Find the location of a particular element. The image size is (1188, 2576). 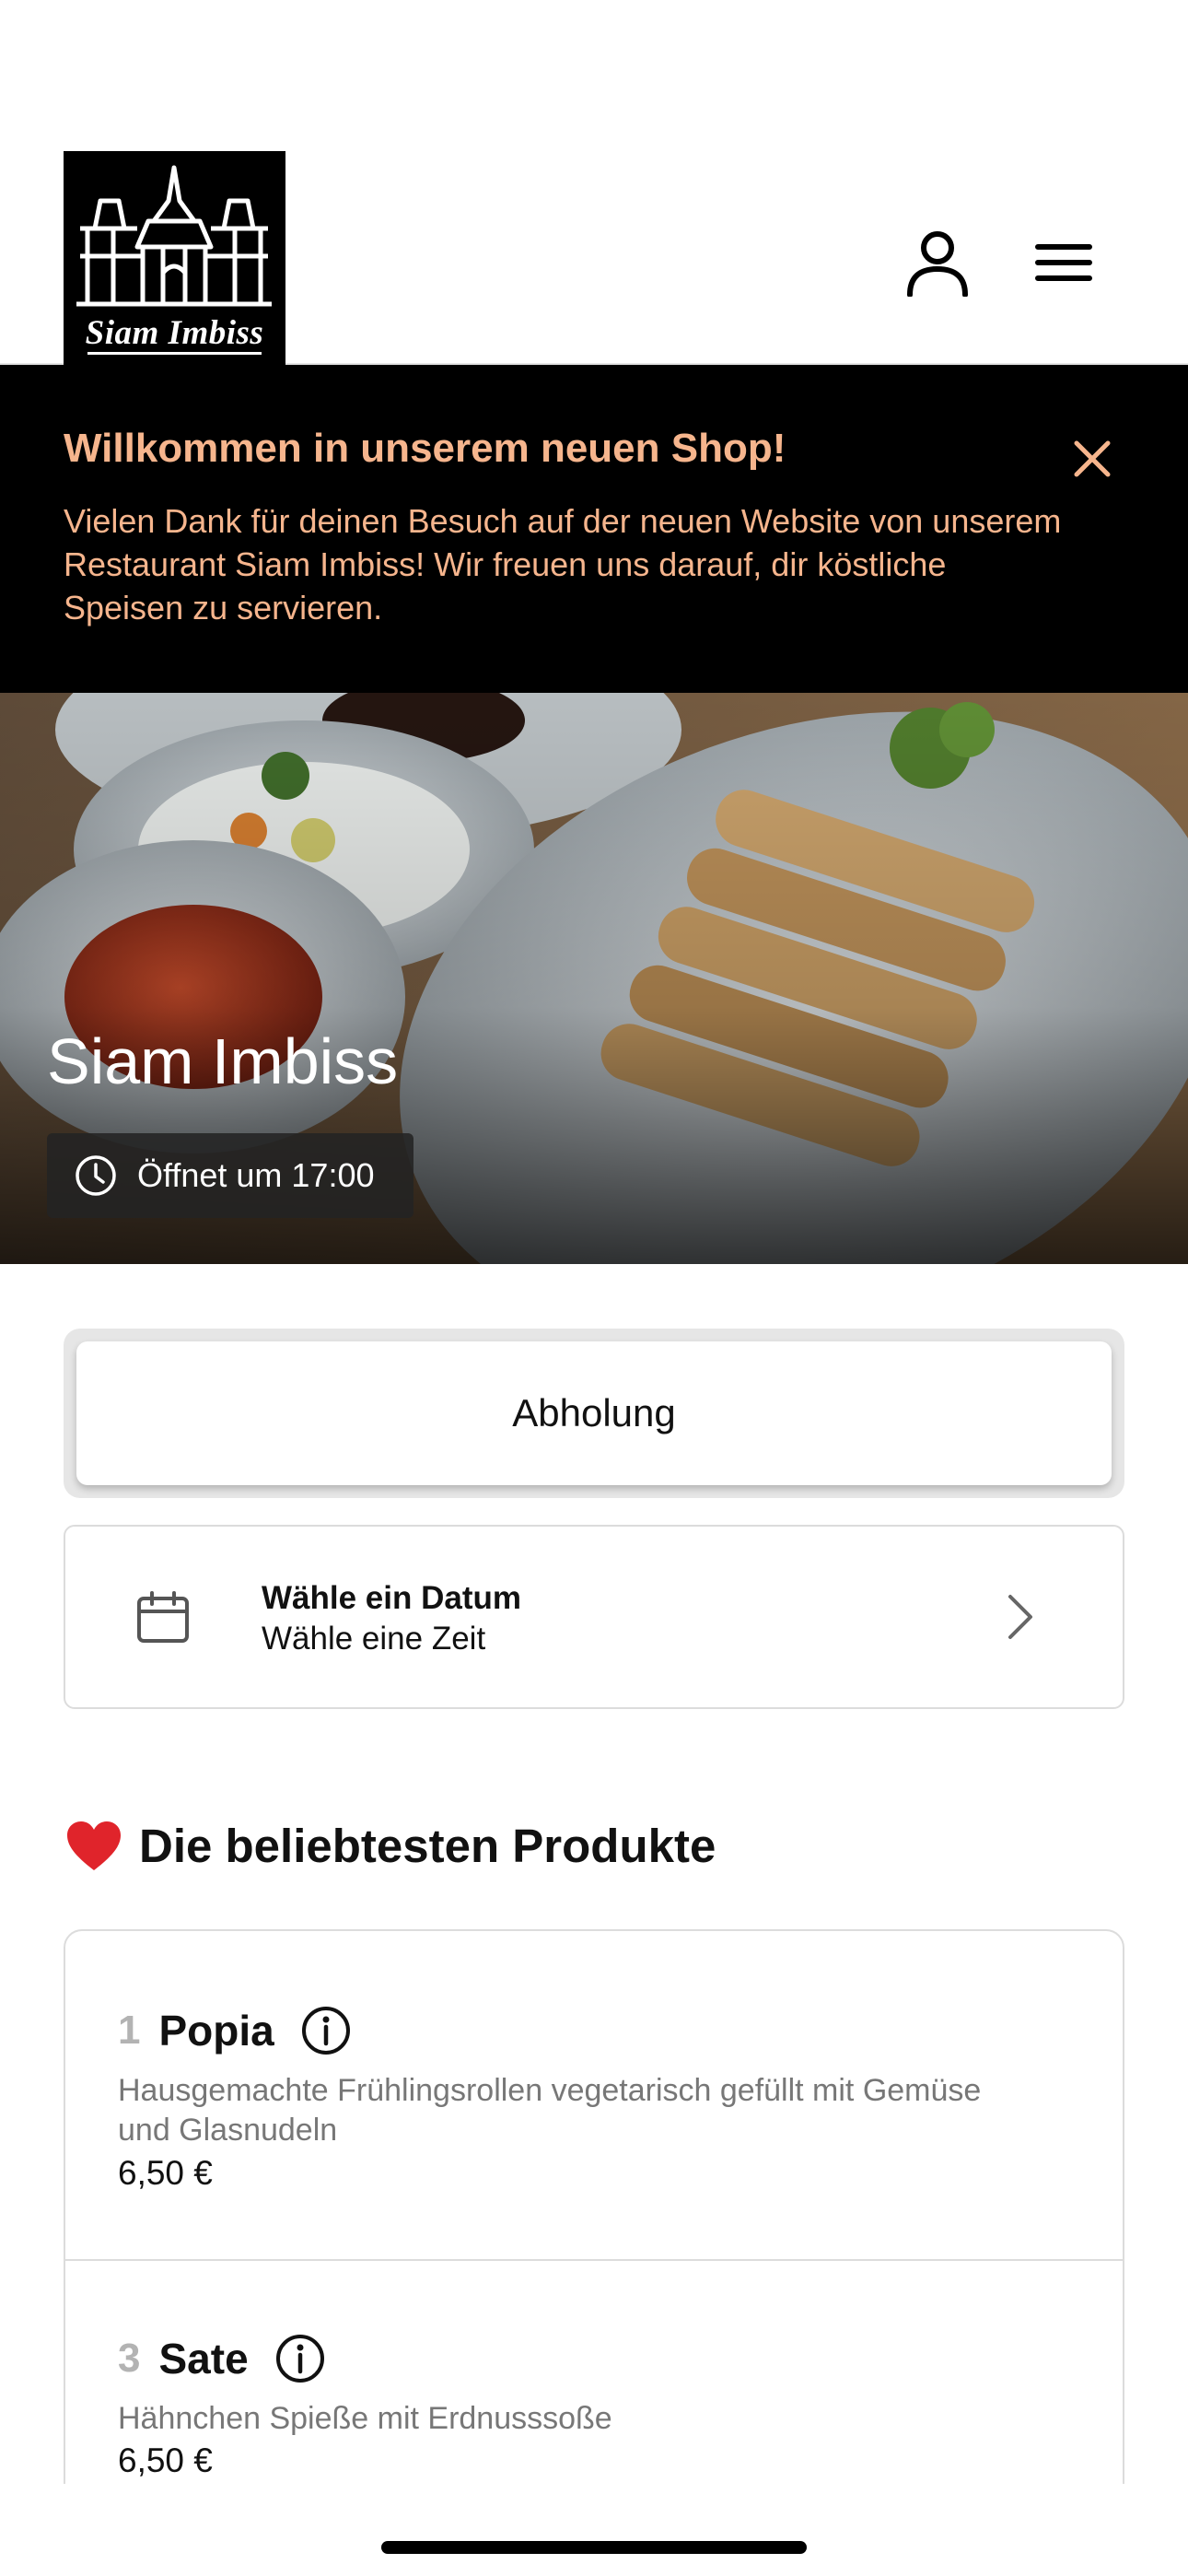

time-label: Wähle eine Zeit is located at coordinates (374, 1639).